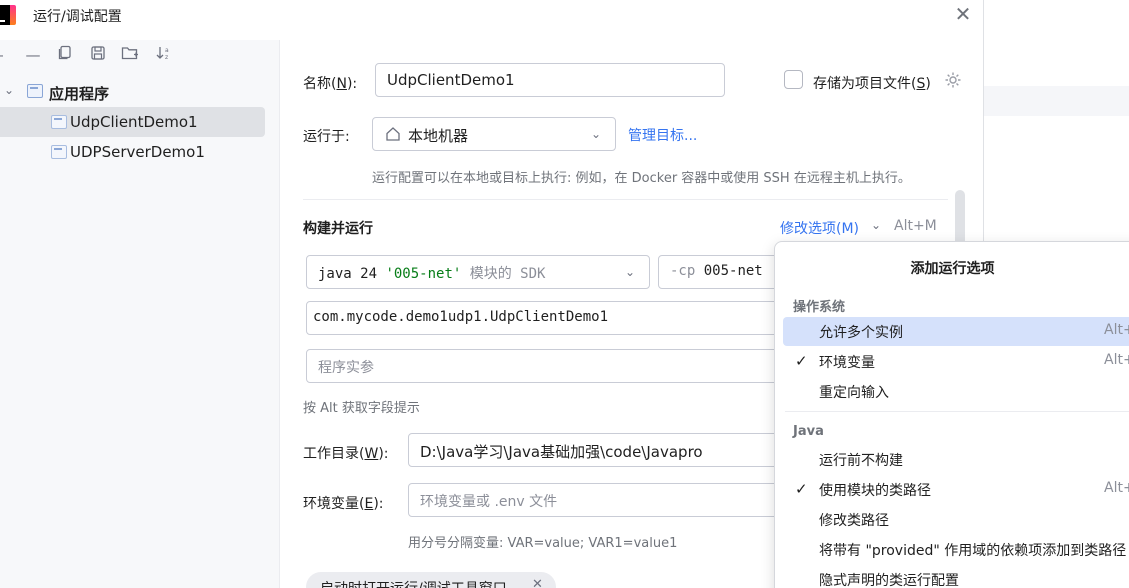 The height and width of the screenshot is (588, 1129). I want to click on menu-item-implicit-class-run-config: 隐式声明的类运行配置, so click(956, 576).